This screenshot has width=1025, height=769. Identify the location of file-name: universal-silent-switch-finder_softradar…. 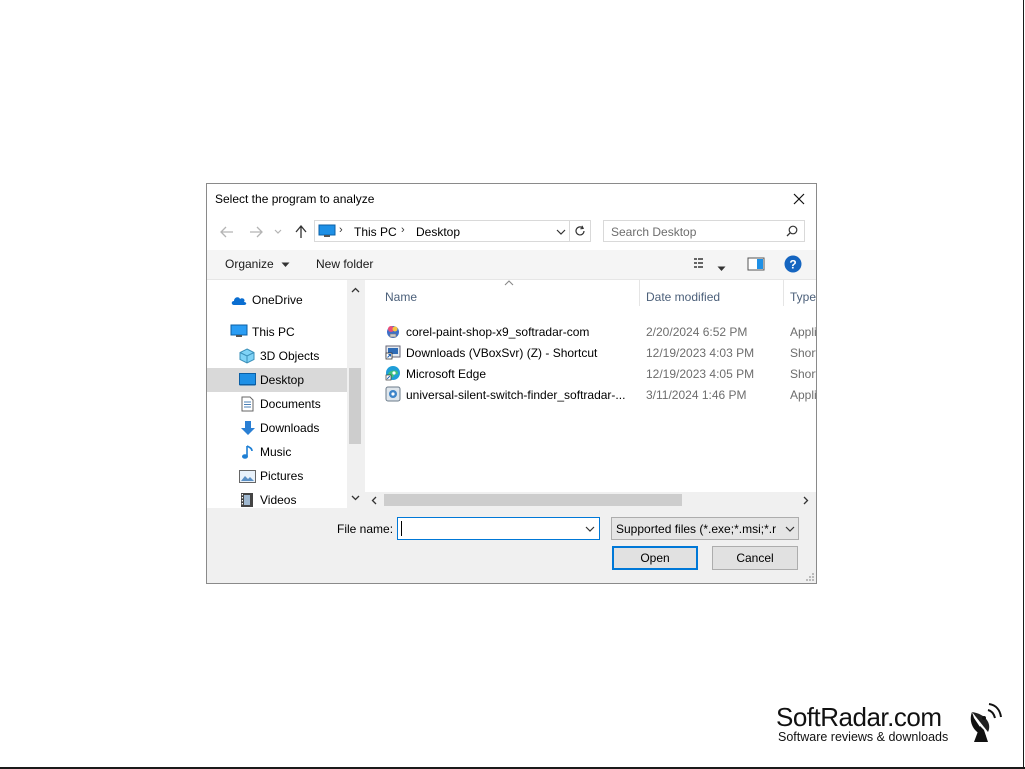
(516, 395).